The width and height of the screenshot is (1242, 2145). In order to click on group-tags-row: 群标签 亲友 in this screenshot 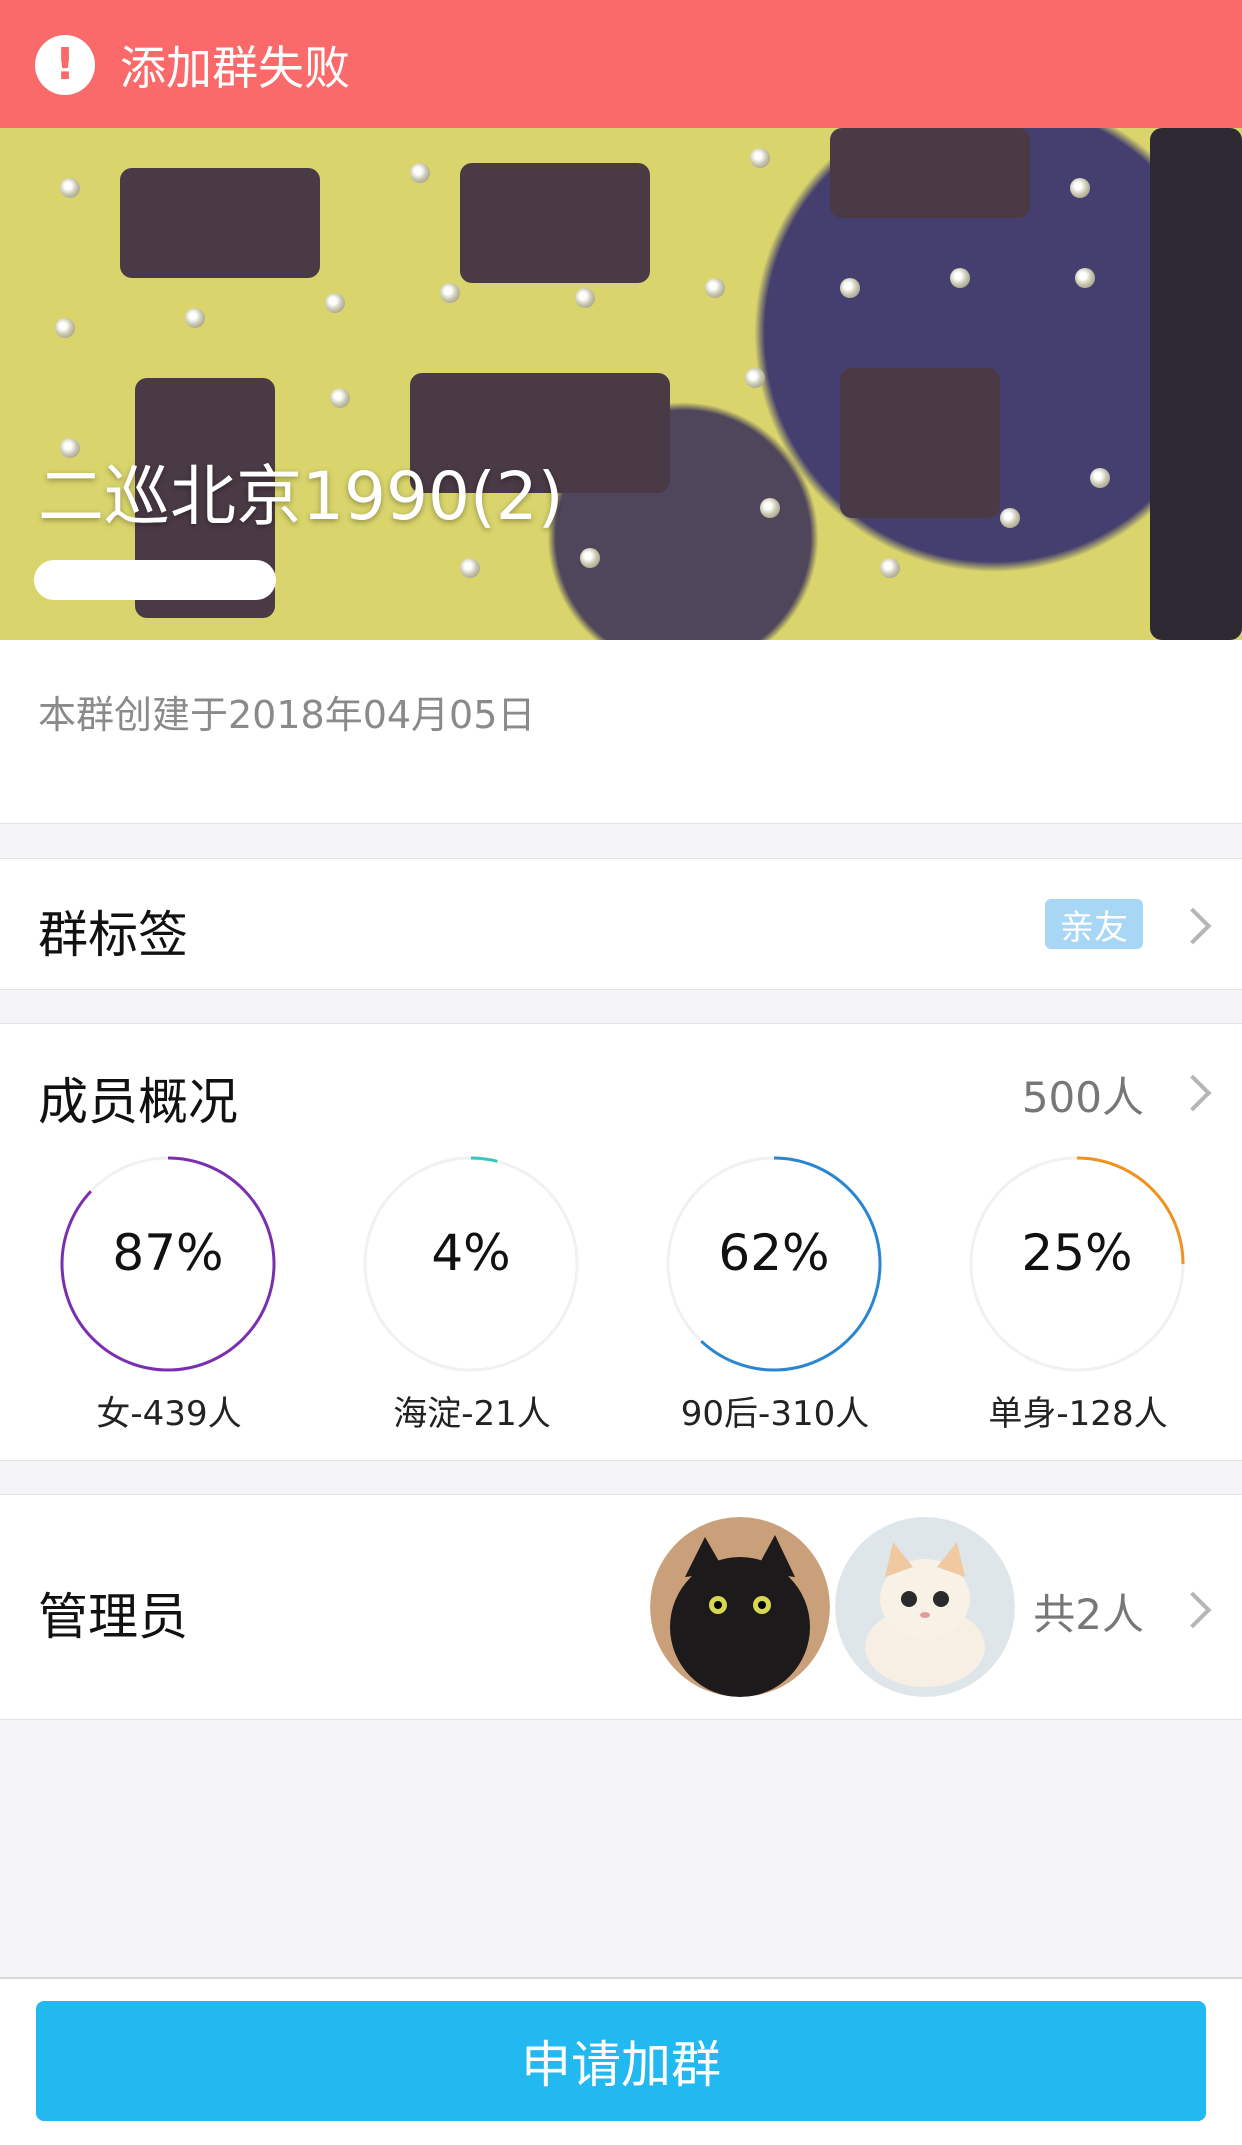, I will do `click(621, 924)`.